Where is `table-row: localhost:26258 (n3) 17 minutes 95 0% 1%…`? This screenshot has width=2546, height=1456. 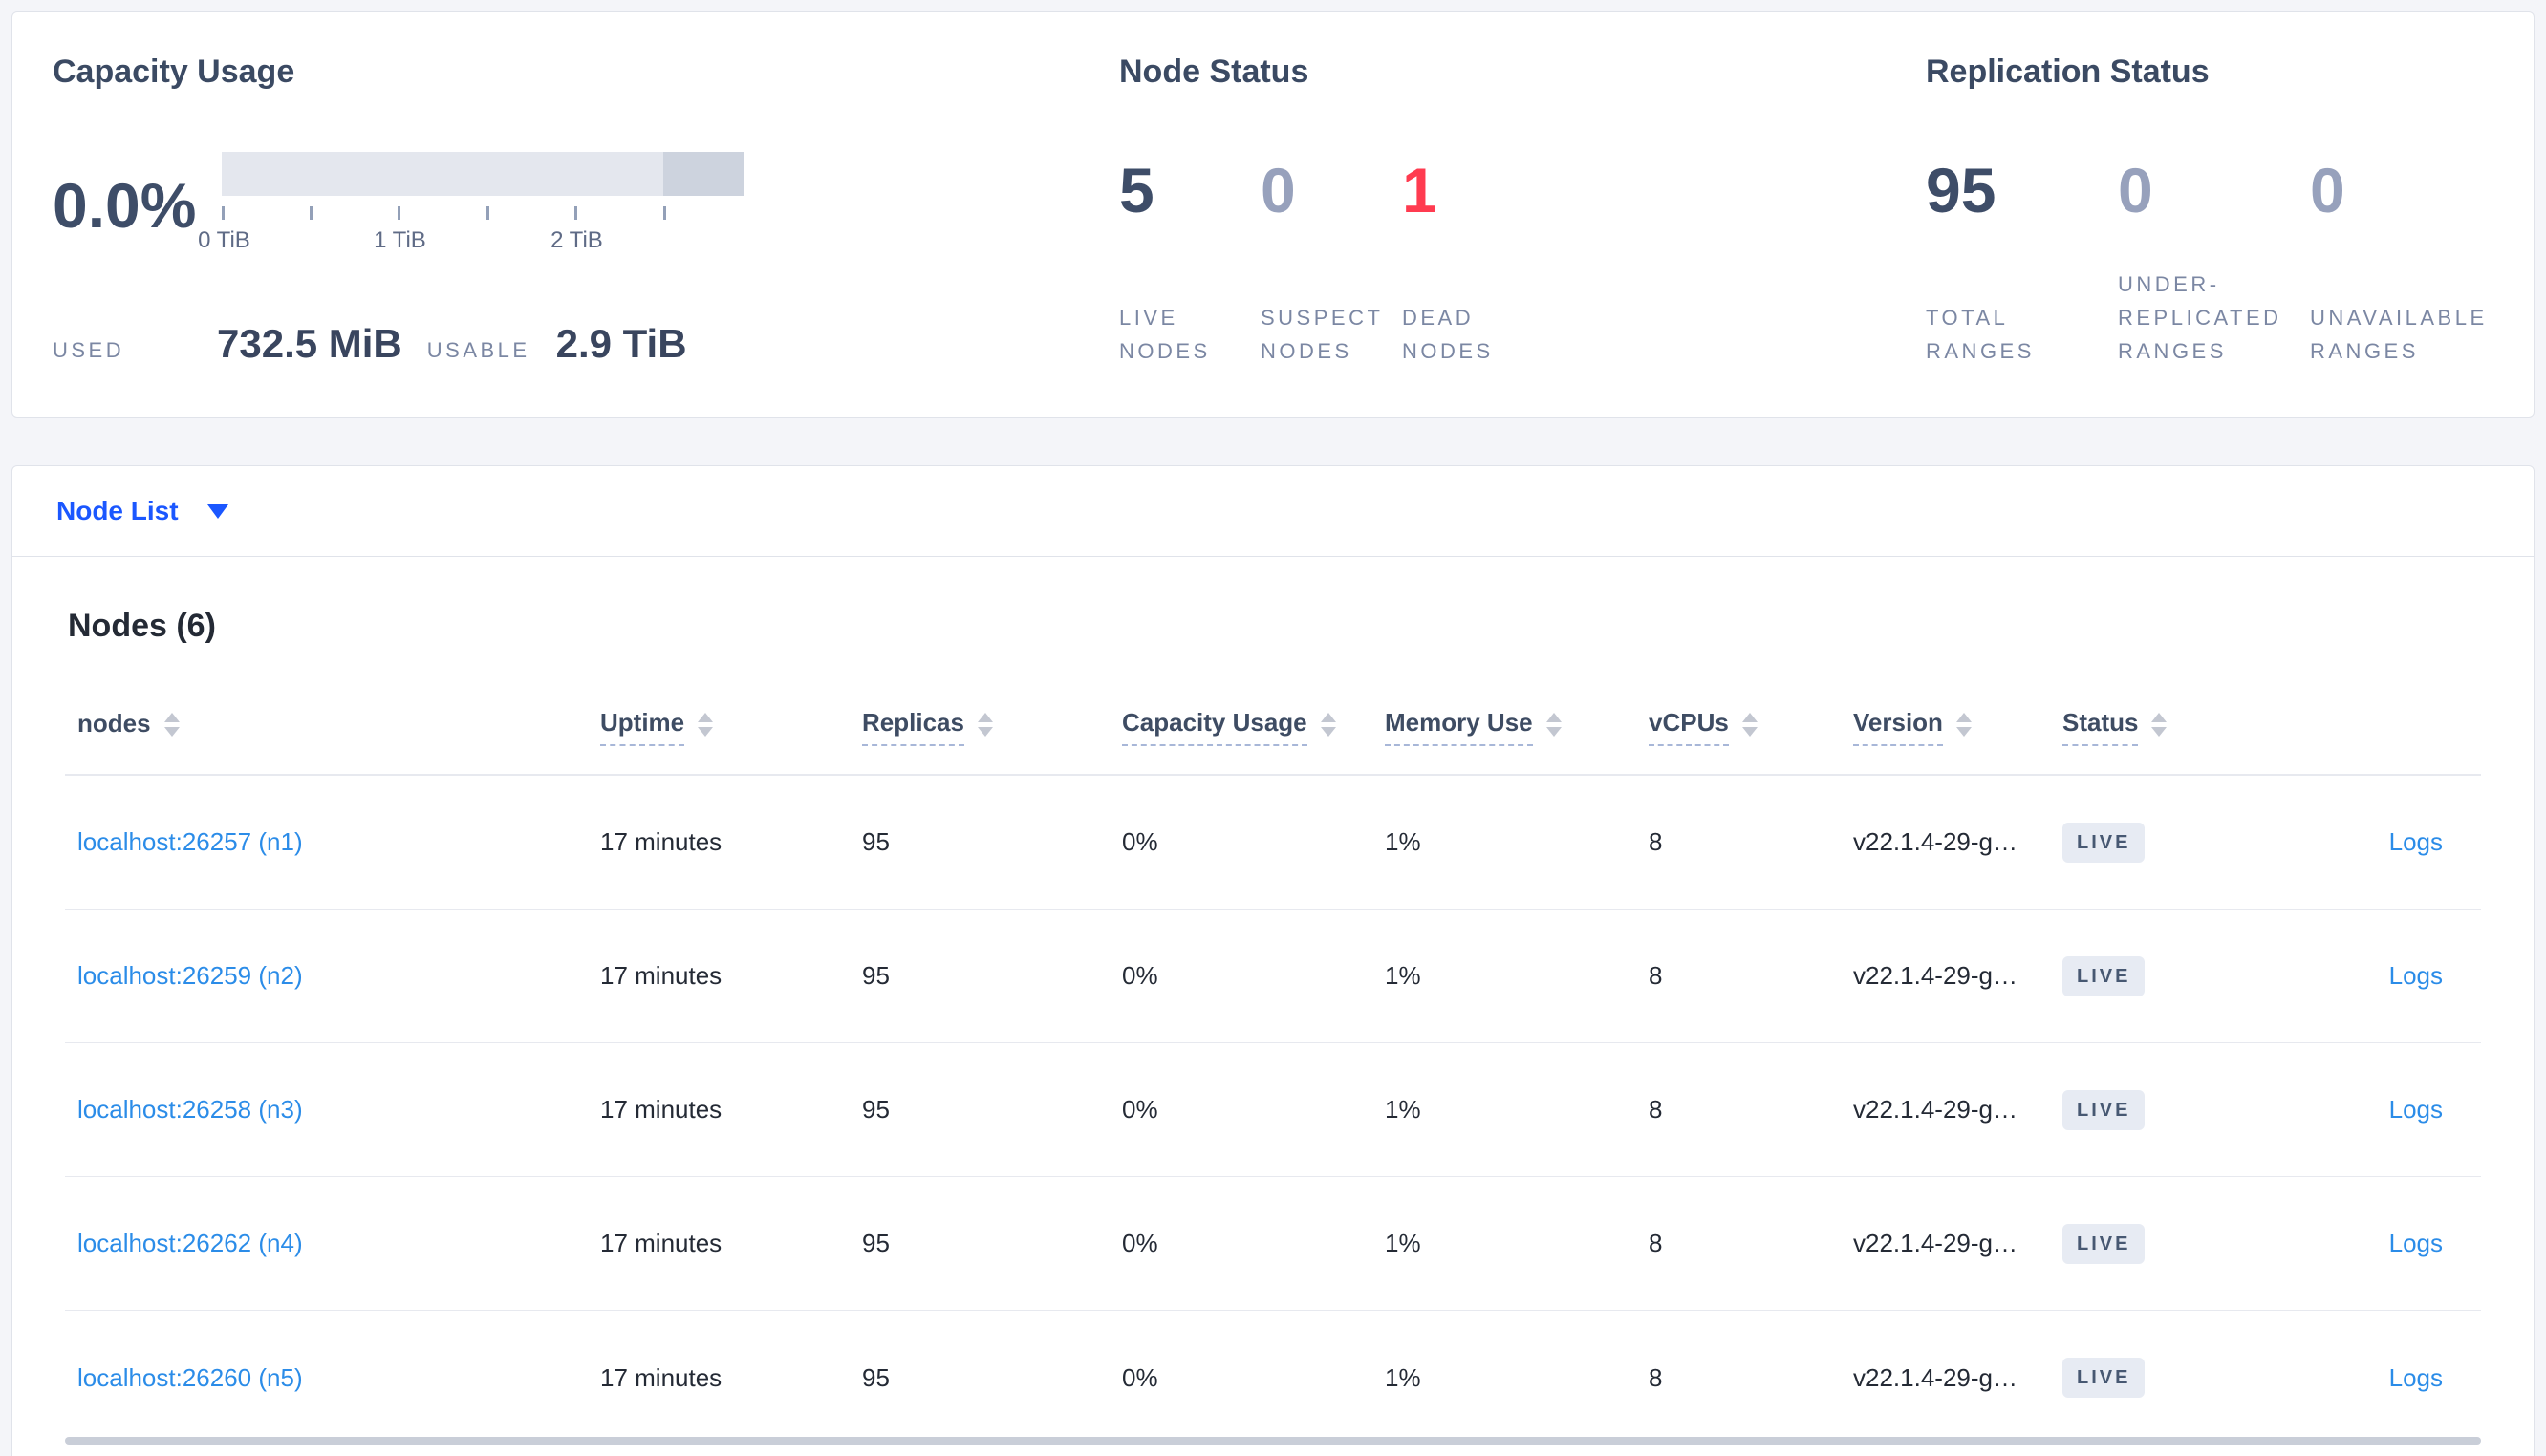
table-row: localhost:26258 (n3) 17 minutes 95 0% 1%… is located at coordinates (1273, 1110).